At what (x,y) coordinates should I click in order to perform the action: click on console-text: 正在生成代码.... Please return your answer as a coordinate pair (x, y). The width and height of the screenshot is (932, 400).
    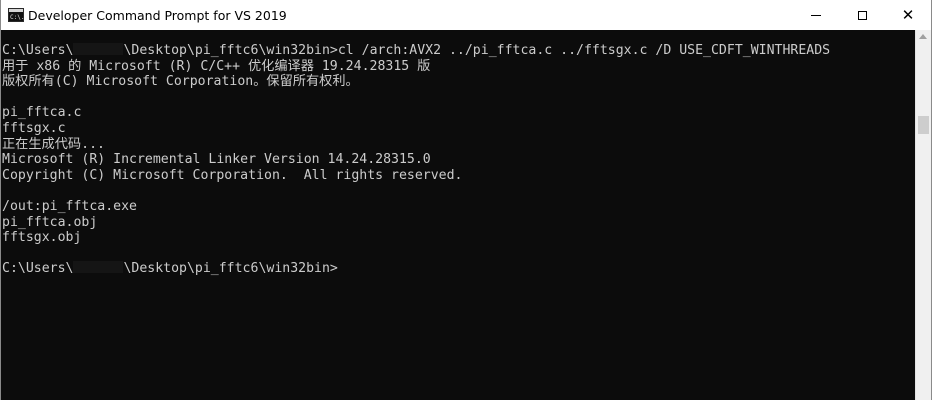
    Looking at the image, I should click on (53, 144).